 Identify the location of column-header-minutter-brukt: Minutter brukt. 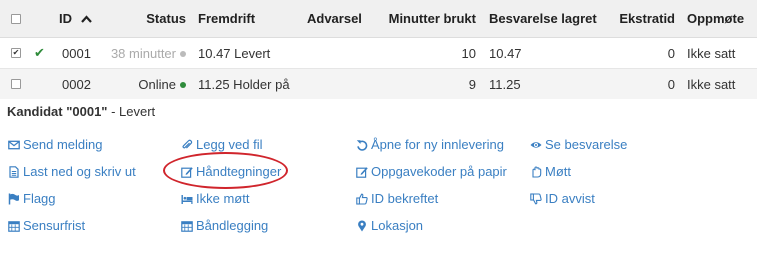
(423, 18).